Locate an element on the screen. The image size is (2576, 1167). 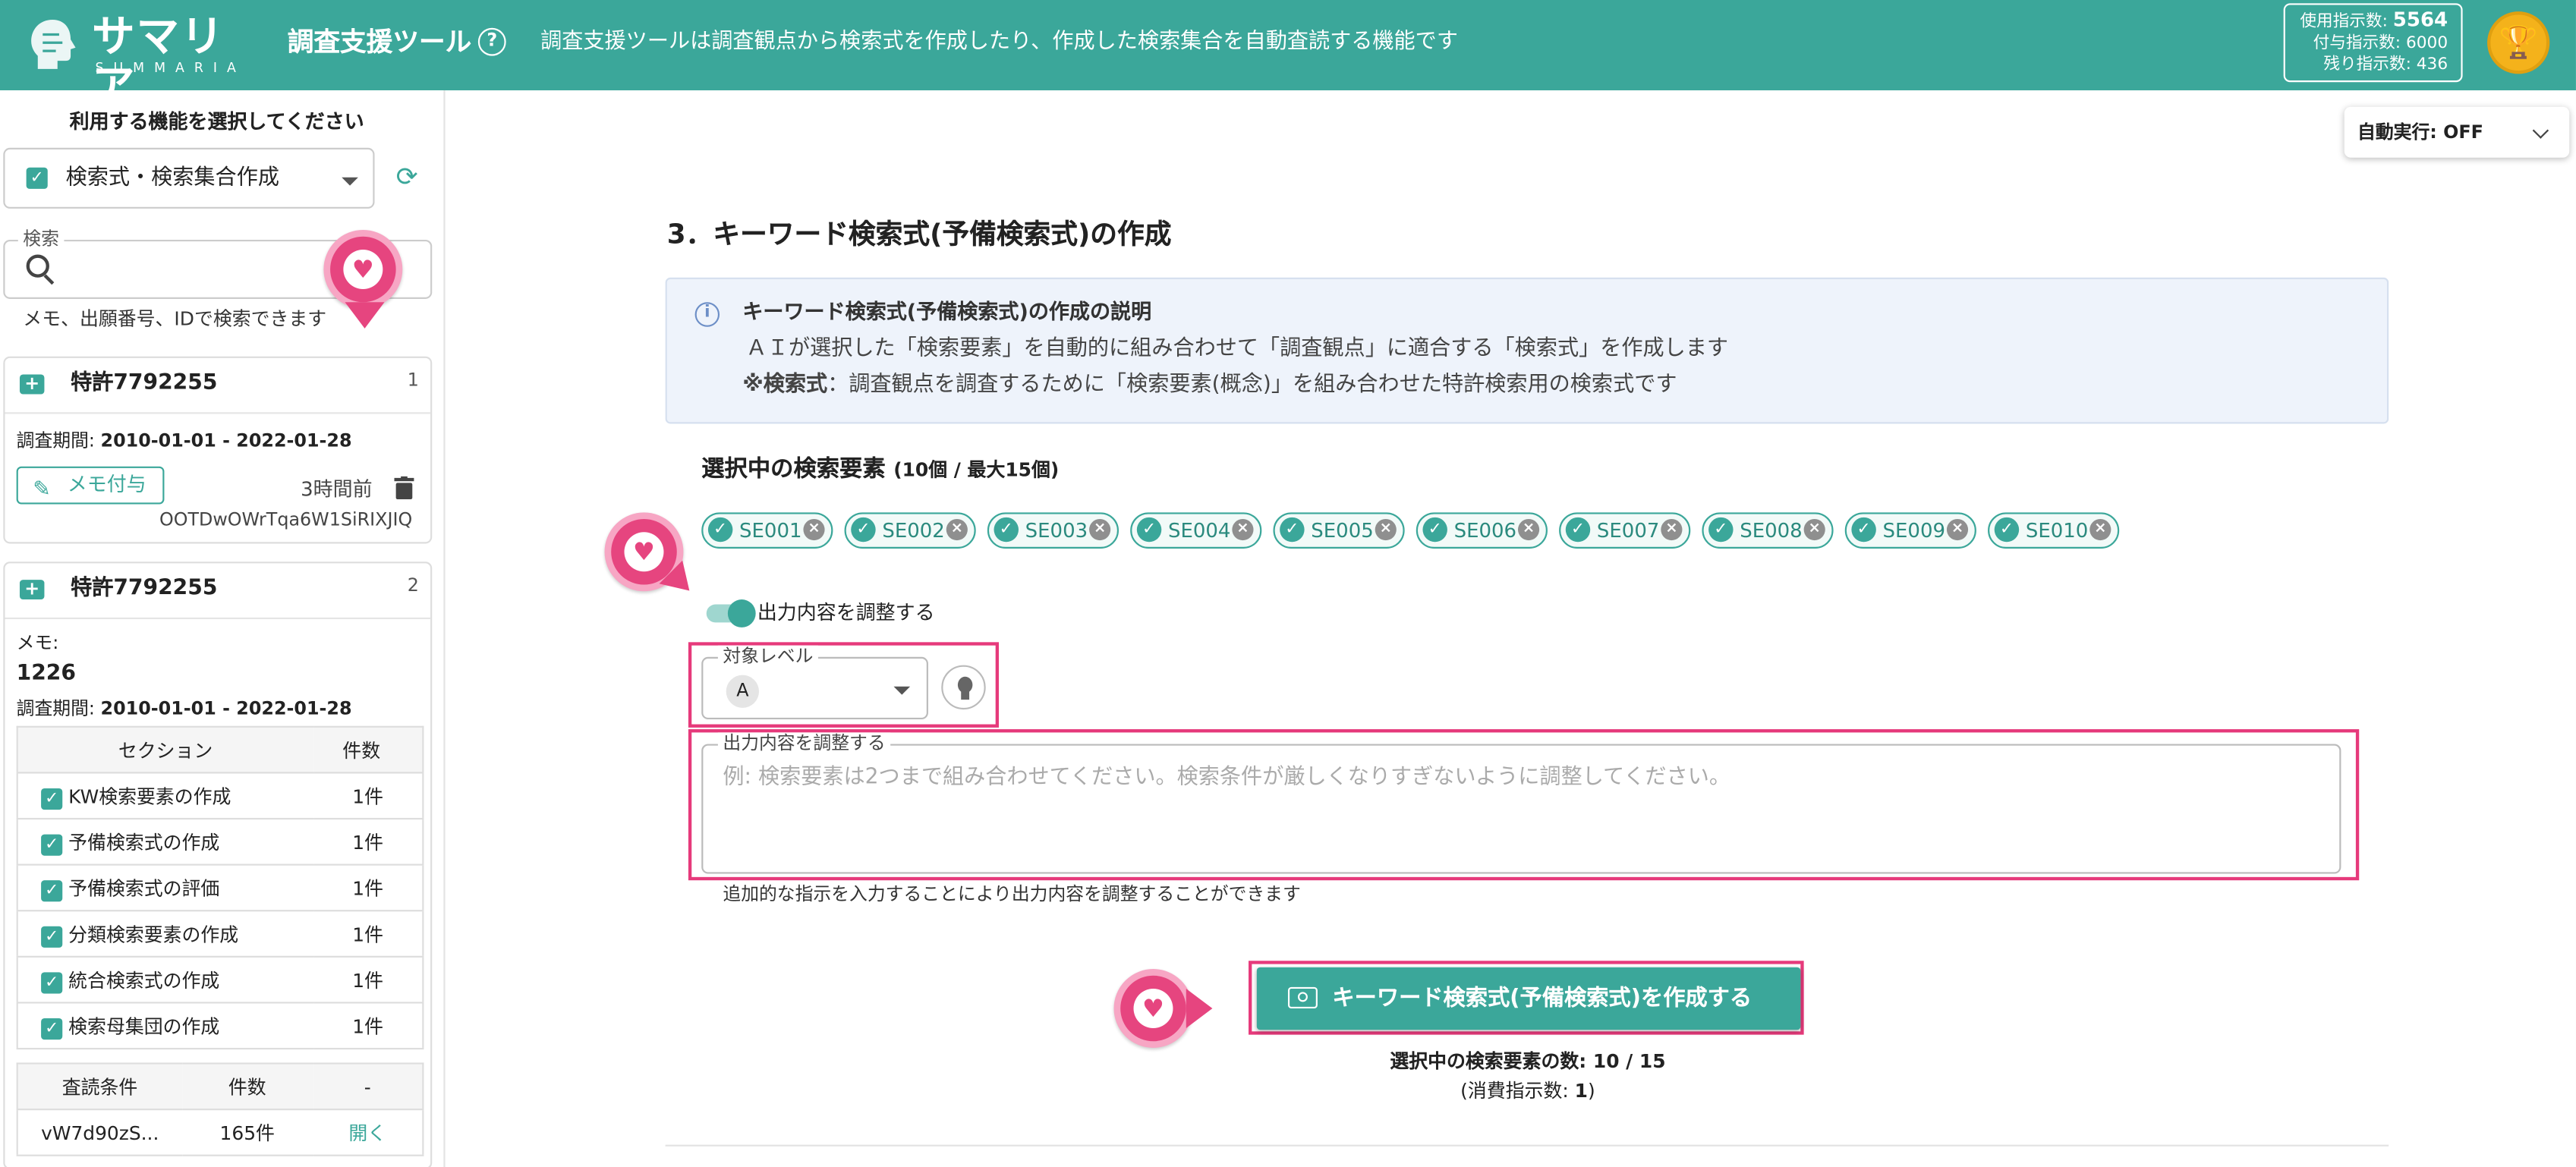
section-name: 予備検索式の評価 is located at coordinates (144, 888).